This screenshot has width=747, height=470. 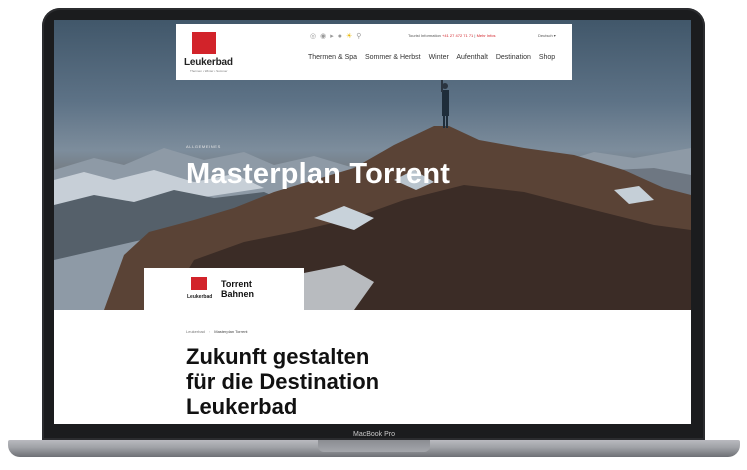 I want to click on nav-destination: Destination, so click(x=513, y=57).